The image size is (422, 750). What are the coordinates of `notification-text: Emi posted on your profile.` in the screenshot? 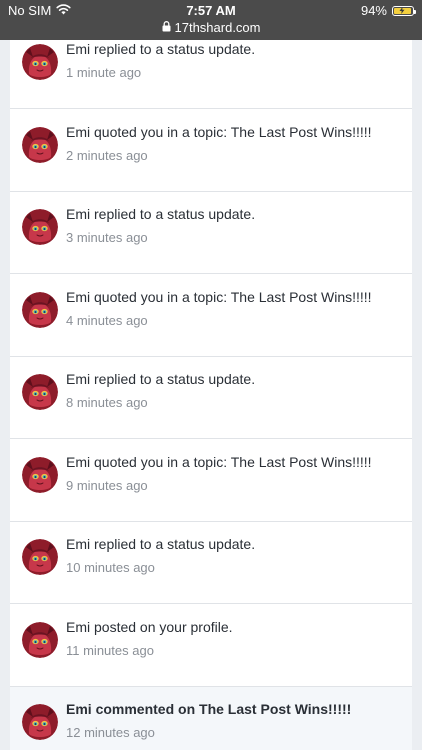 It's located at (149, 627).